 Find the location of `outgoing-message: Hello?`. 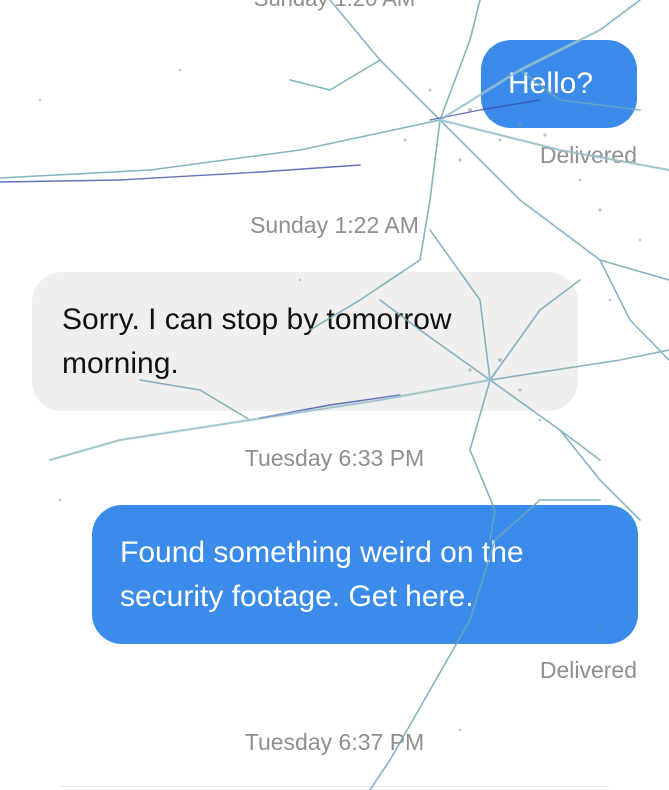

outgoing-message: Hello? is located at coordinates (559, 84).